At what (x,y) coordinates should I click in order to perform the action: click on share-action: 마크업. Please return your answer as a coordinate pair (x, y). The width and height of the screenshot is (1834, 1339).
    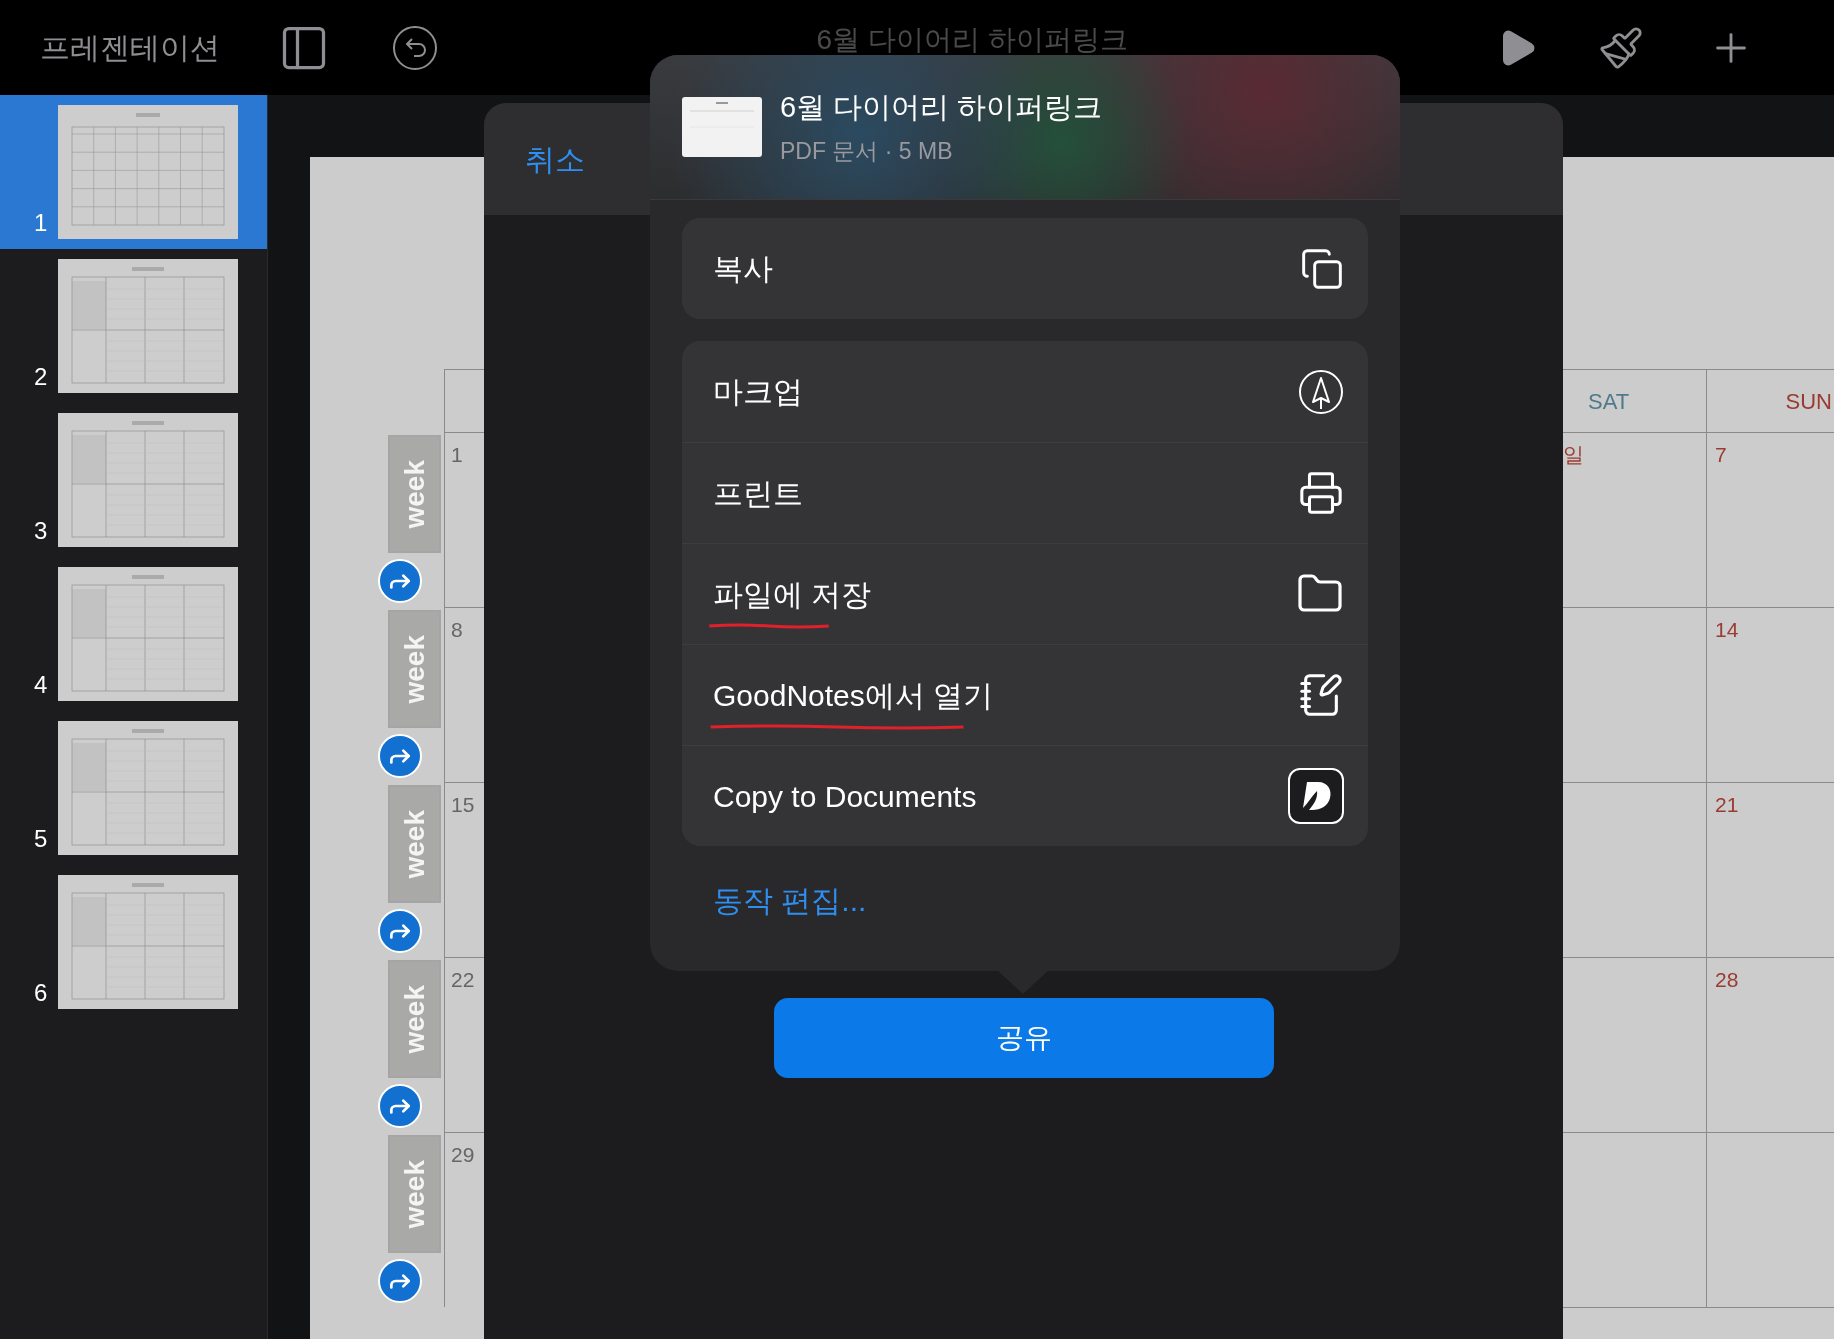
    Looking at the image, I should click on (1025, 391).